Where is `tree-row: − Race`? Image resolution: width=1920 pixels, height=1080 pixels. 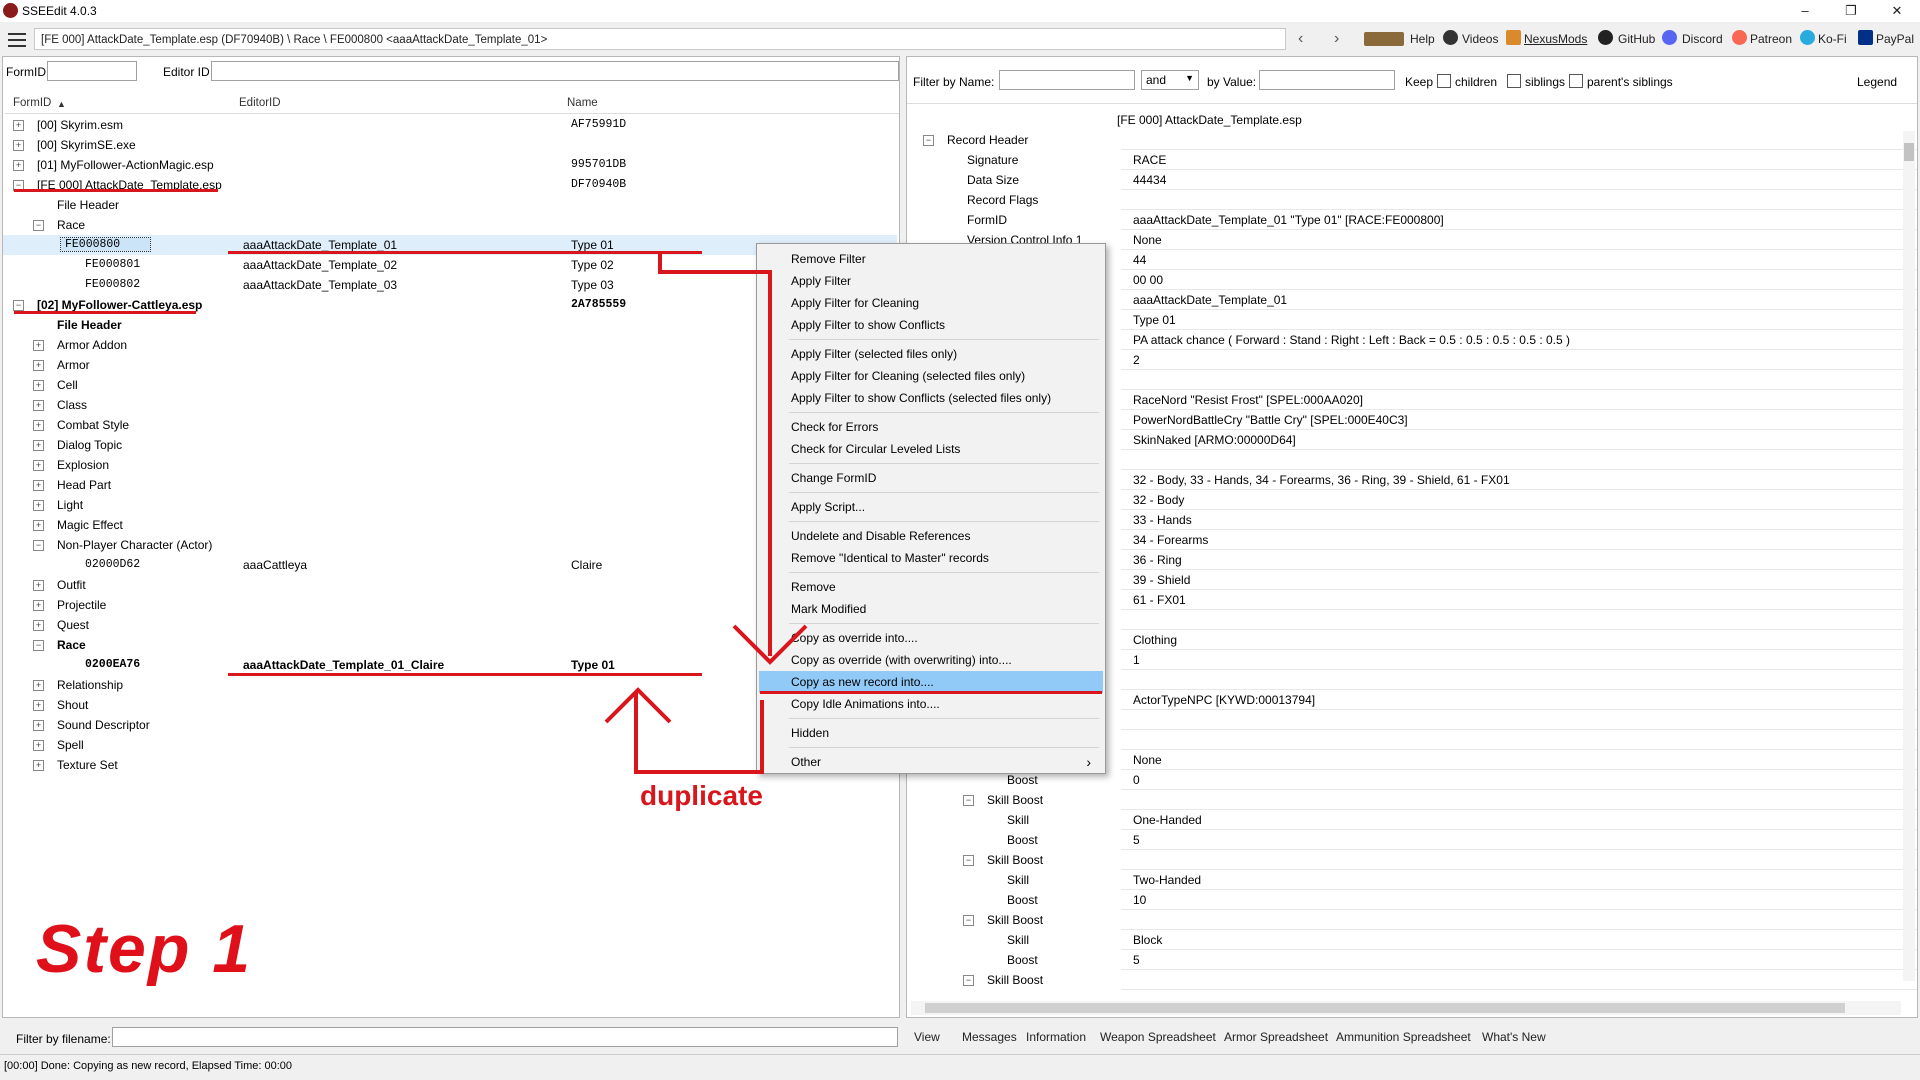 tree-row: − Race is located at coordinates (450, 225).